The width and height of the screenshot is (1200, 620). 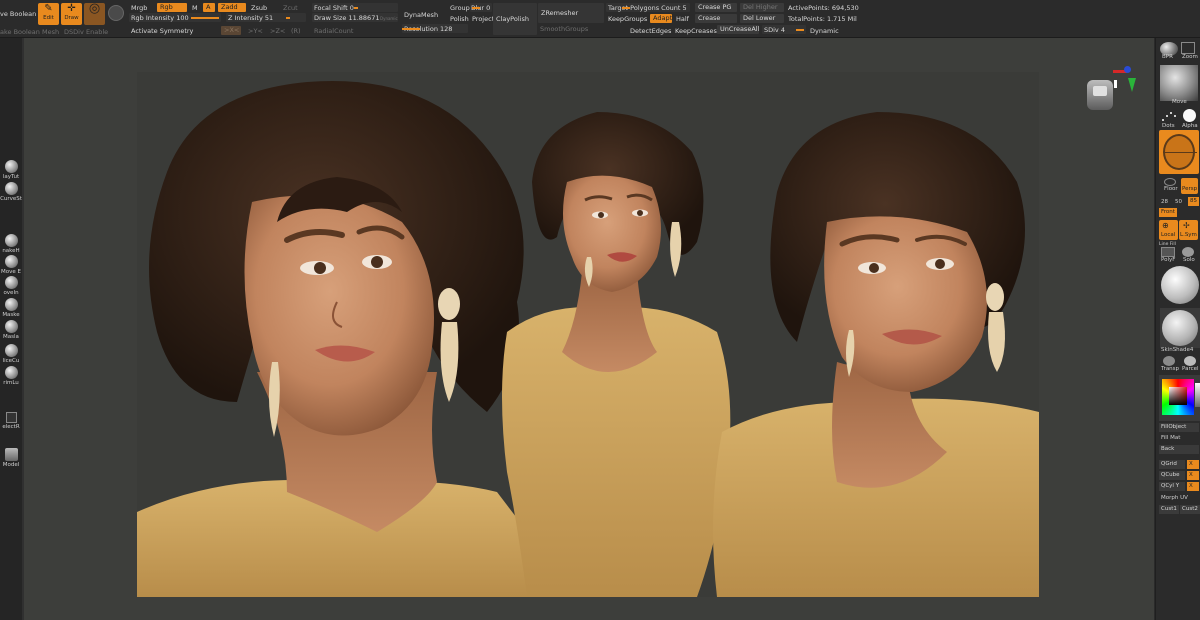 I want to click on left-shelf-item: Move E, so click(x=11, y=265).